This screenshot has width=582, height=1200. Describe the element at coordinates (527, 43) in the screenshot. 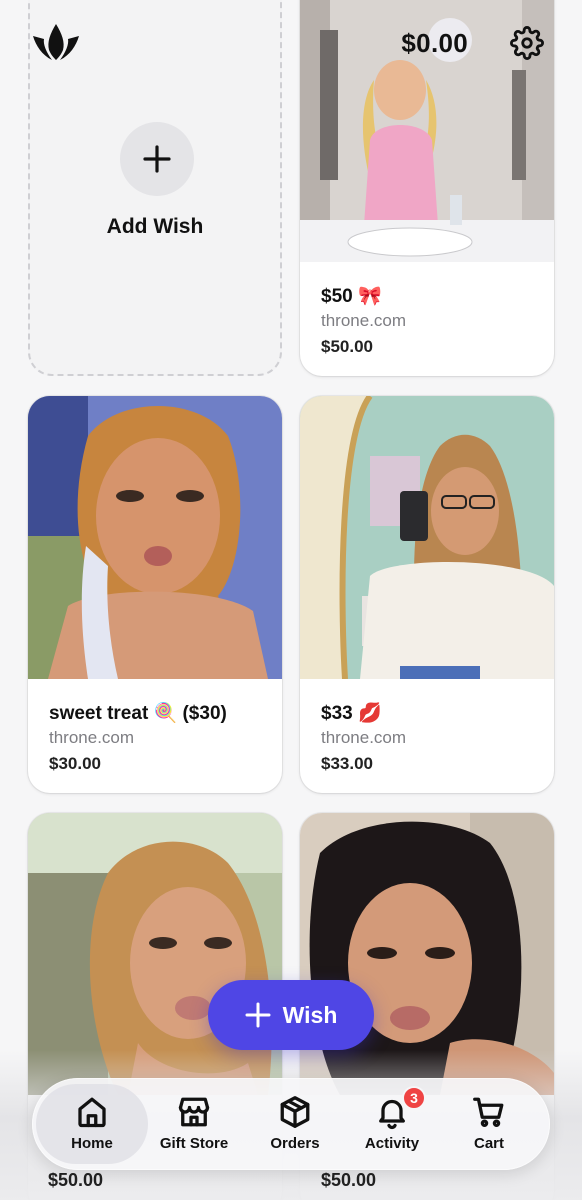

I see `gear-icon` at that location.